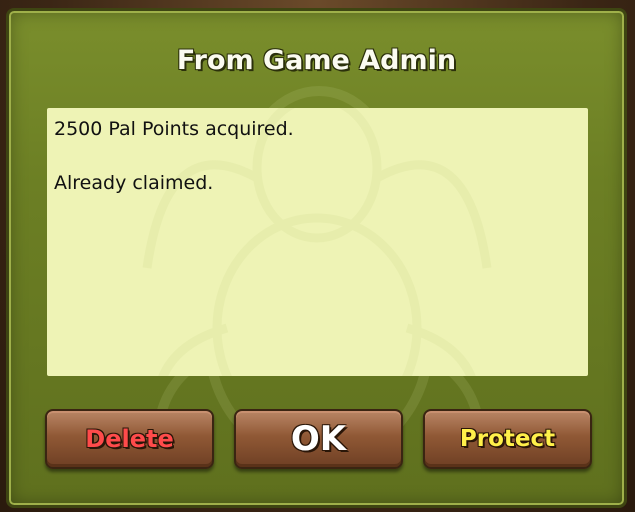  What do you see at coordinates (316, 60) in the screenshot?
I see `dialog-title: From Game Admin` at bounding box center [316, 60].